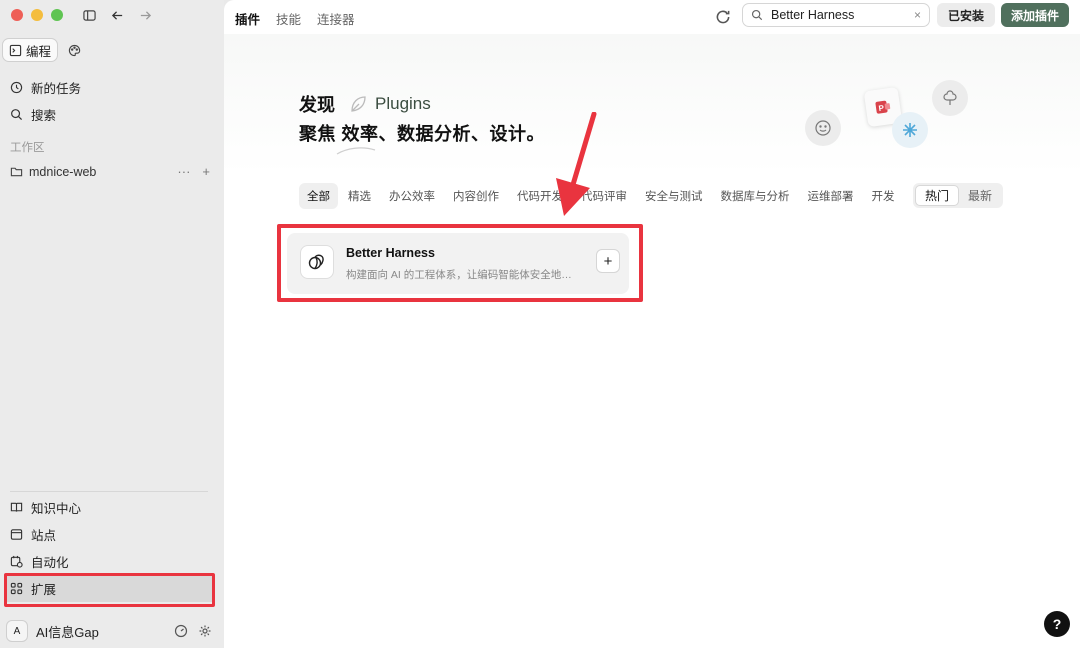 The image size is (1080, 648). Describe the element at coordinates (206, 171) in the screenshot. I see `plus-icon: +` at that location.